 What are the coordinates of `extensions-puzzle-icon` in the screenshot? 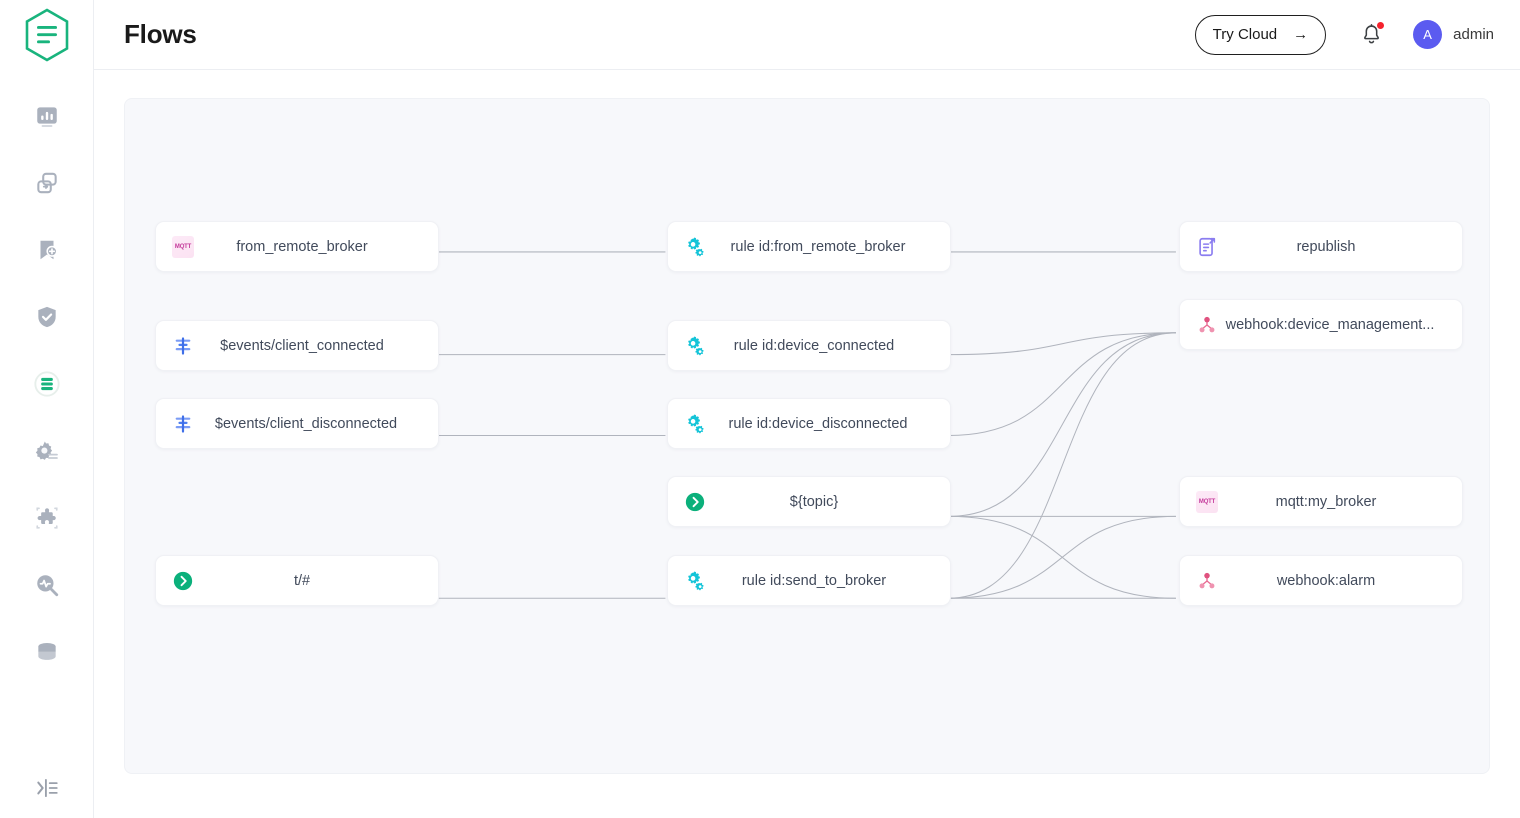 It's located at (46, 517).